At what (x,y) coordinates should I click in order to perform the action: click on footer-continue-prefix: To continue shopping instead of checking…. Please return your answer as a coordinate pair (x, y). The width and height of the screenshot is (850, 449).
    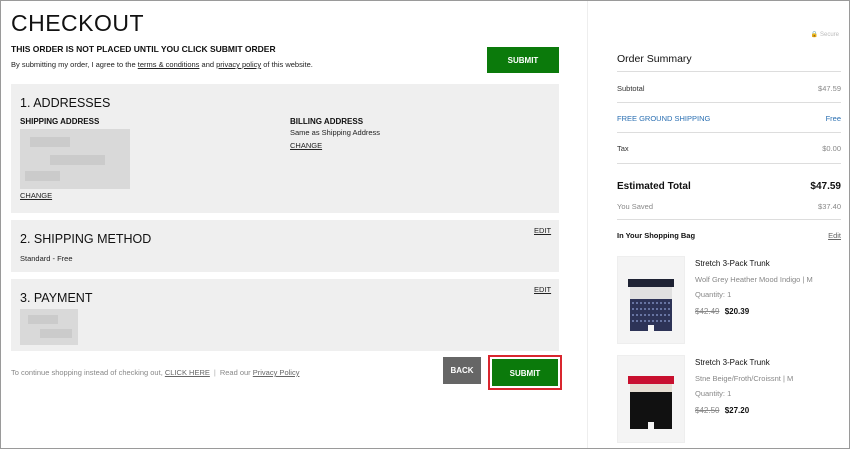
    Looking at the image, I should click on (88, 372).